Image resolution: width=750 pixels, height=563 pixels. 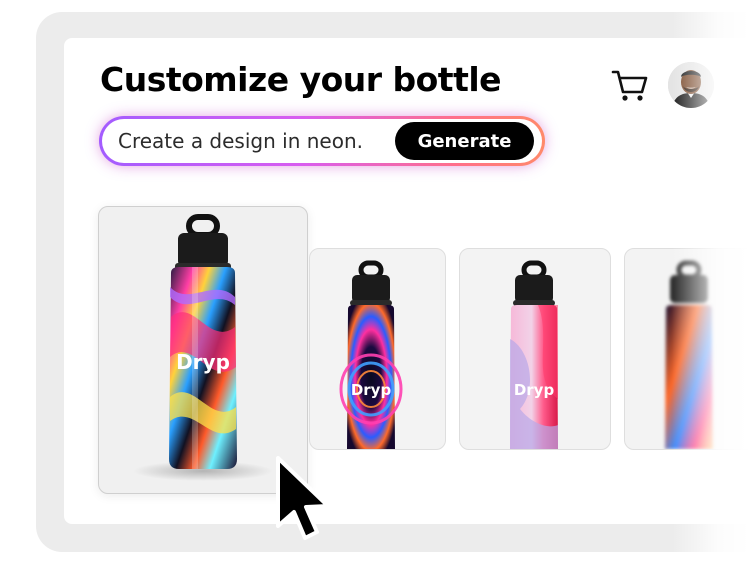 I want to click on bottle-marbled-image: Dryp, so click(x=203, y=347).